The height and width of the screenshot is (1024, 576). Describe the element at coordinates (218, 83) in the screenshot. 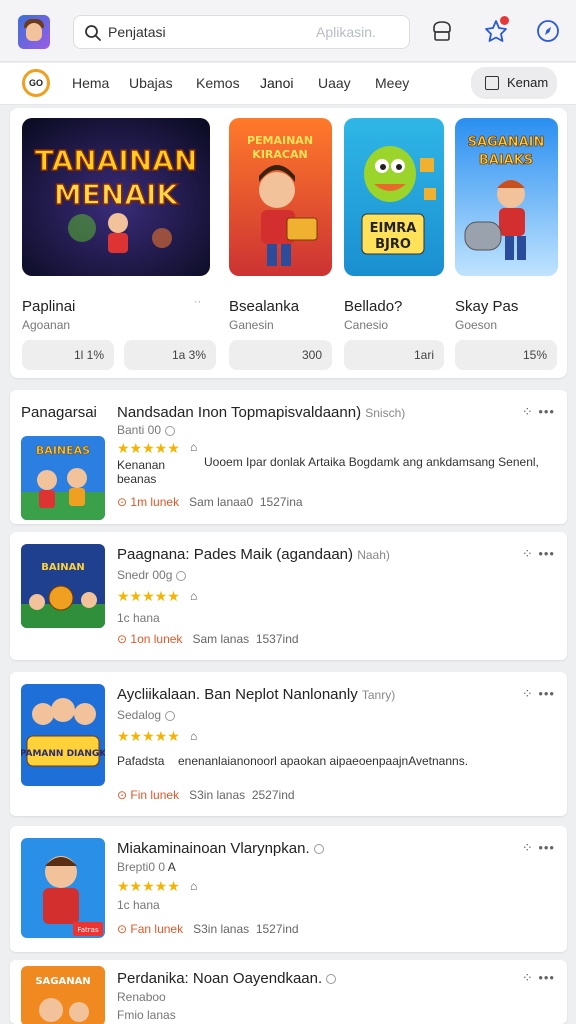

I see `nav-item-kemos: Kemos` at that location.